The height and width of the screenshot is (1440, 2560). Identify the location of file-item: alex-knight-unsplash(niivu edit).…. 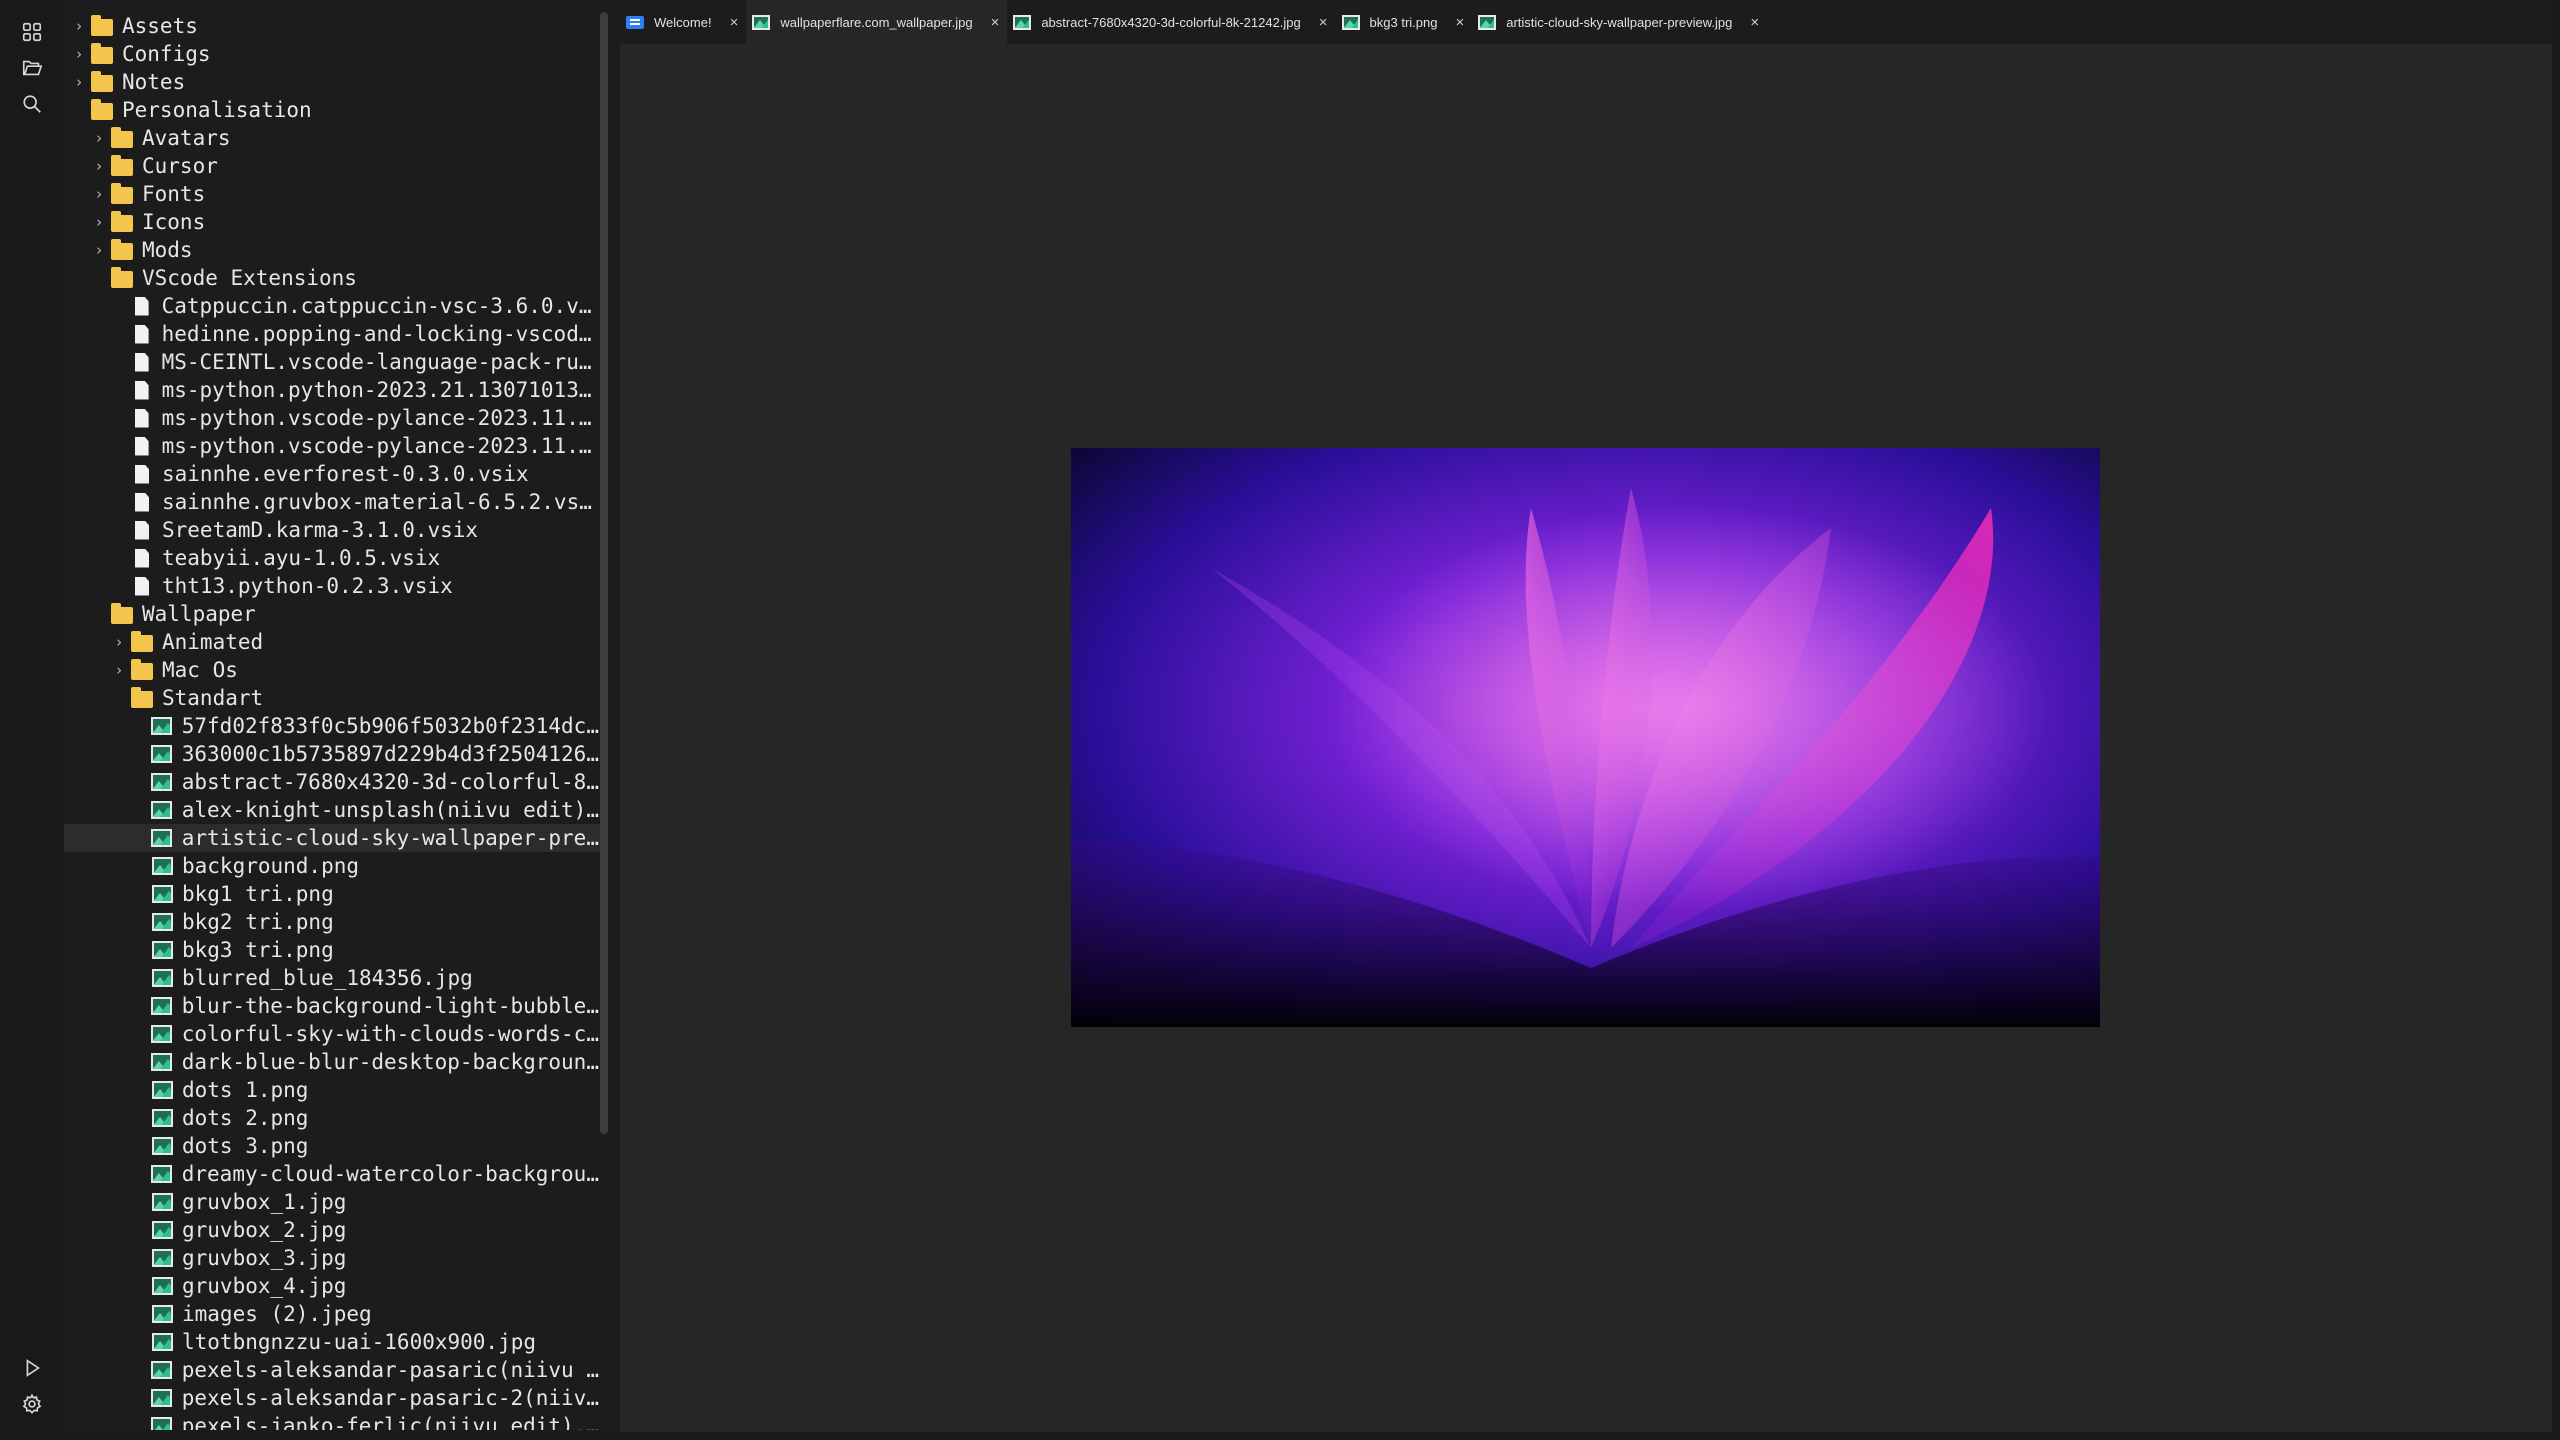
(334, 810).